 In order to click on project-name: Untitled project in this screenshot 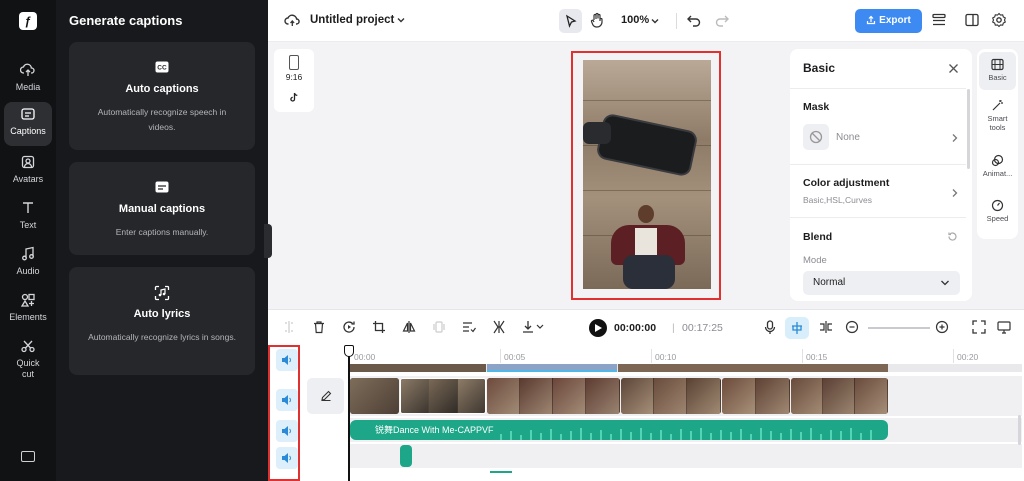, I will do `click(352, 20)`.